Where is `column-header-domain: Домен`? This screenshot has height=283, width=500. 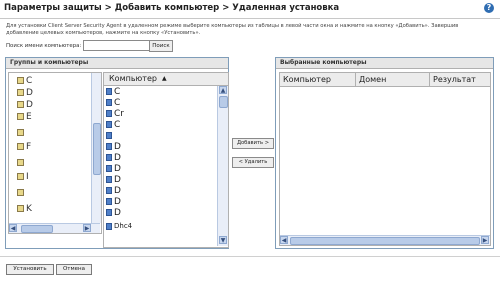 column-header-domain: Домен is located at coordinates (393, 79).